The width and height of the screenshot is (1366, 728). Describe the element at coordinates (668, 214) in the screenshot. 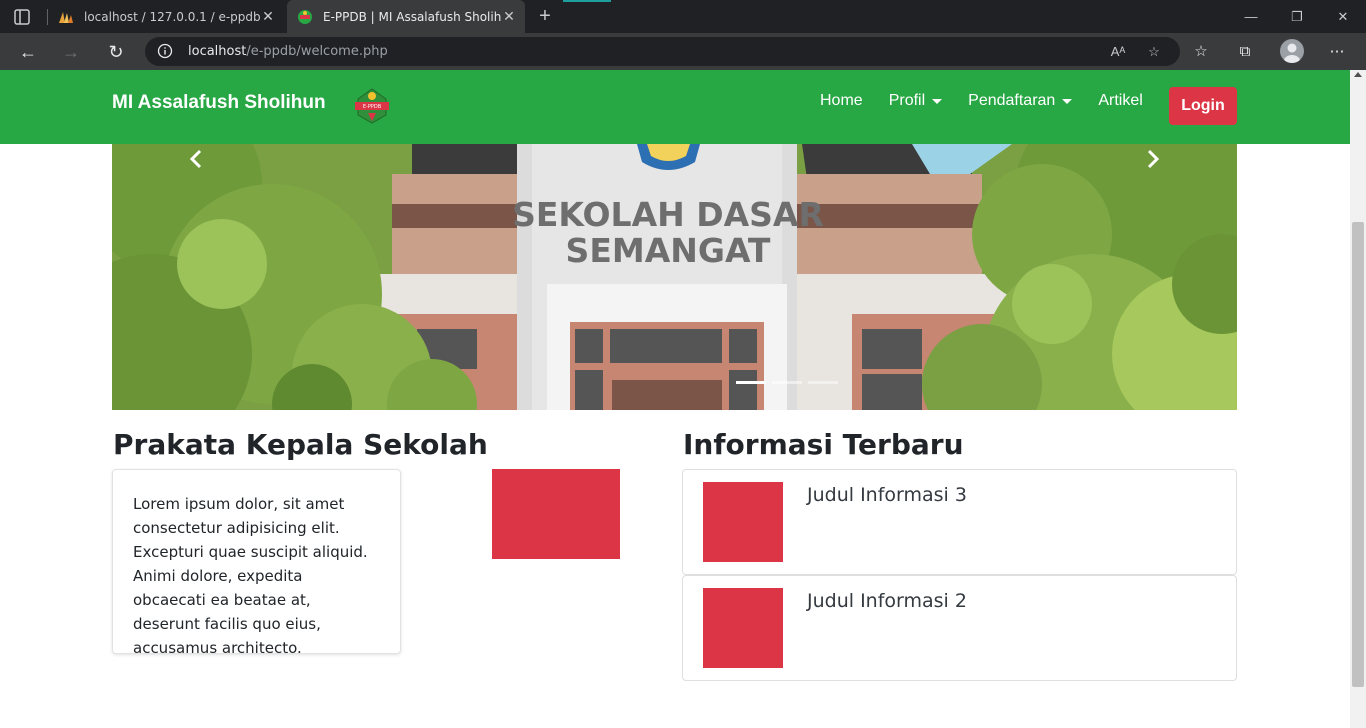

I see `sign-text-line1: SEKOLAH DASAR` at that location.